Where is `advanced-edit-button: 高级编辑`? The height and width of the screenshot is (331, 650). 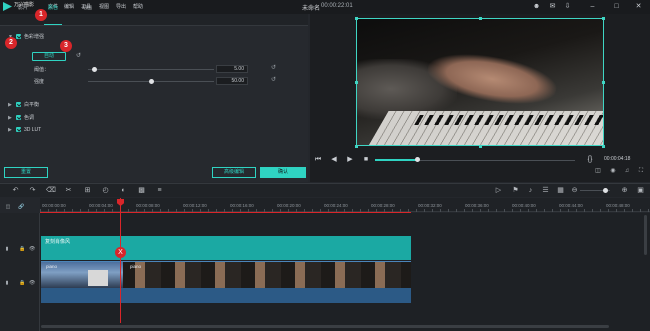
advanced-edit-button: 高级编辑 is located at coordinates (234, 172).